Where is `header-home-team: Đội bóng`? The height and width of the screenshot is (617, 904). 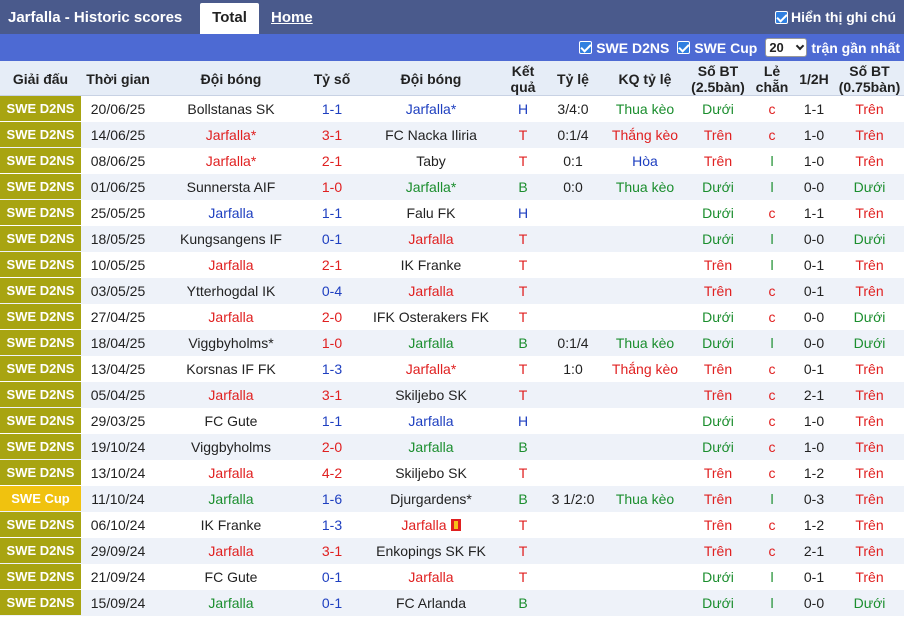
header-home-team: Đội bóng is located at coordinates (231, 78).